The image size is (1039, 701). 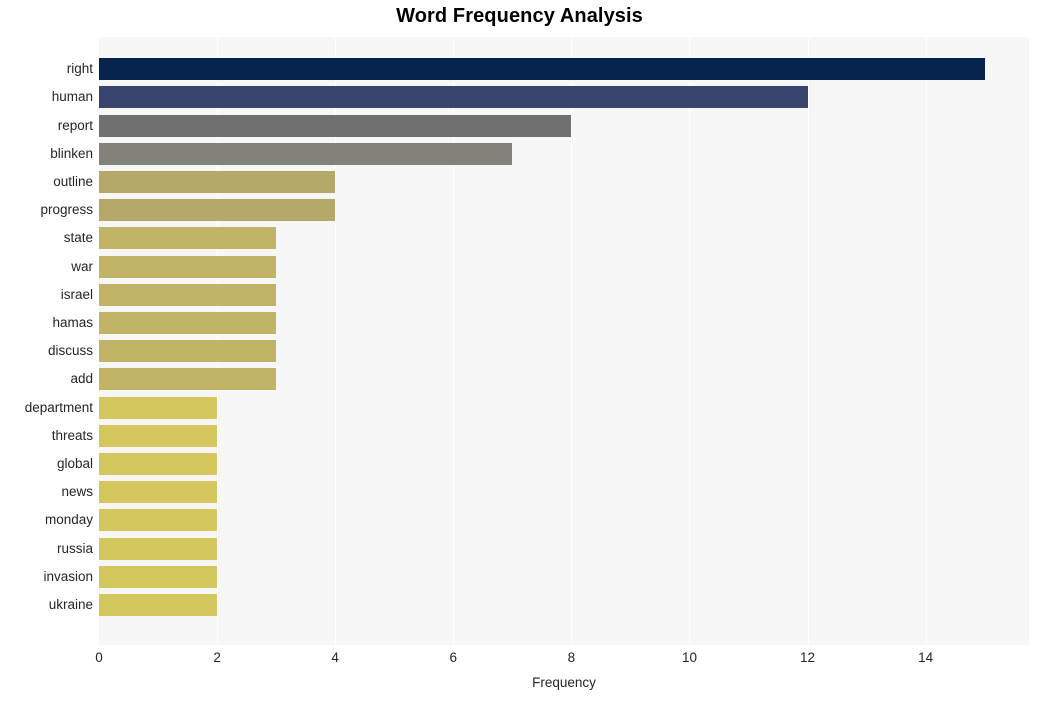 I want to click on y-axis-label-add: add, so click(x=81, y=379).